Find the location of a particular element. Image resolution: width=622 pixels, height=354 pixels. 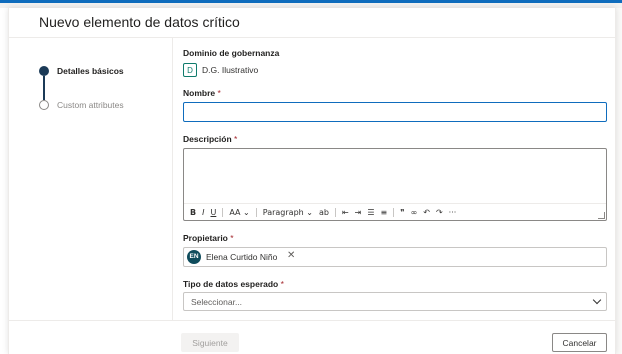

domain-value: D.G. Ilustrativo is located at coordinates (230, 70).